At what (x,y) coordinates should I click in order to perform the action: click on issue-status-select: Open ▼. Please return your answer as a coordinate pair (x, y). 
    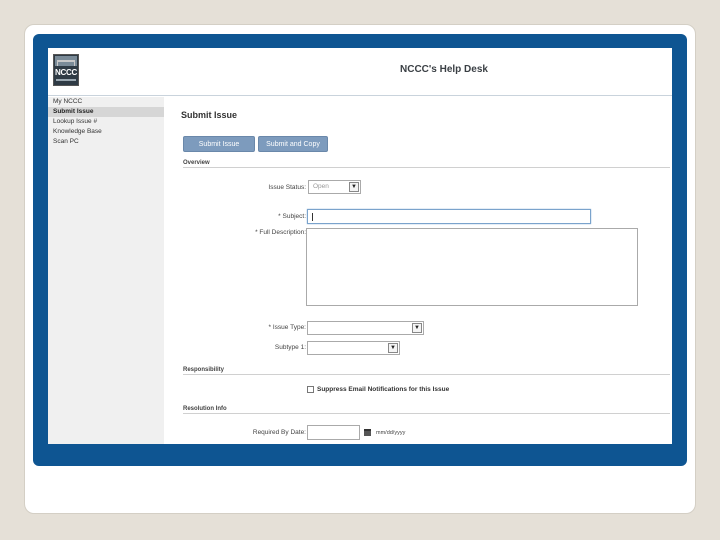
    Looking at the image, I should click on (334, 187).